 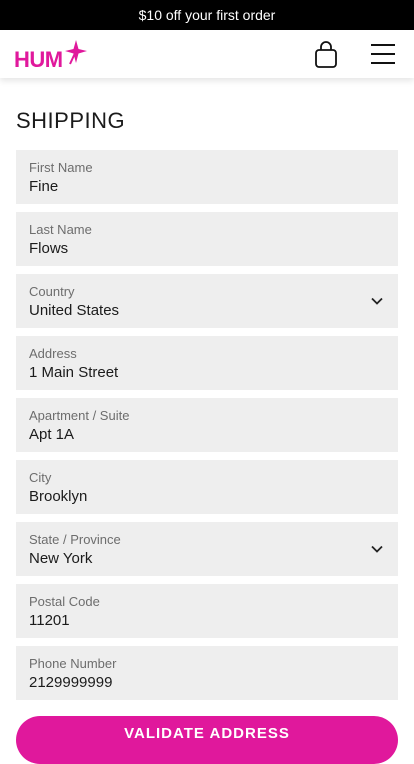 What do you see at coordinates (207, 487) in the screenshot?
I see `city-field: City Brooklyn` at bounding box center [207, 487].